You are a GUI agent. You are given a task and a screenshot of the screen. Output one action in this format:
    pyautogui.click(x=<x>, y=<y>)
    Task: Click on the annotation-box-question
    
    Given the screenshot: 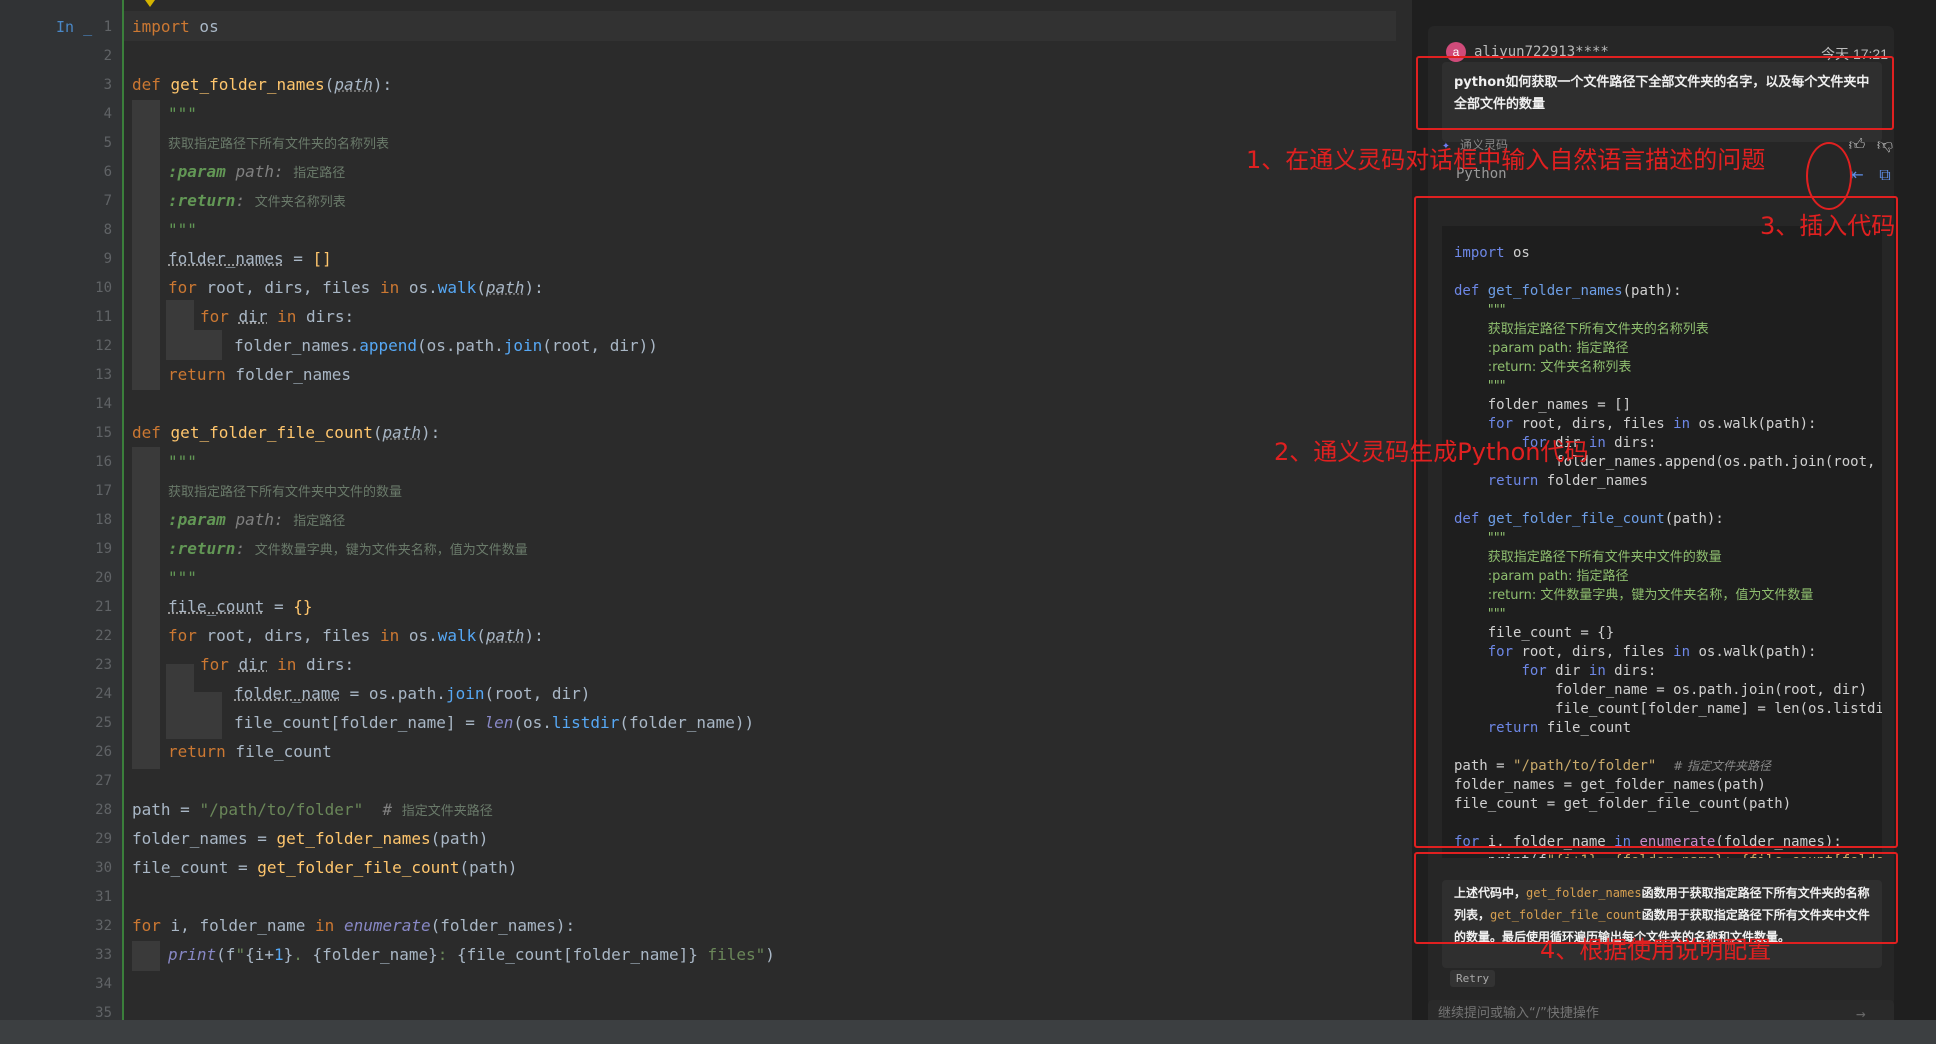 What is the action you would take?
    pyautogui.click(x=1655, y=93)
    